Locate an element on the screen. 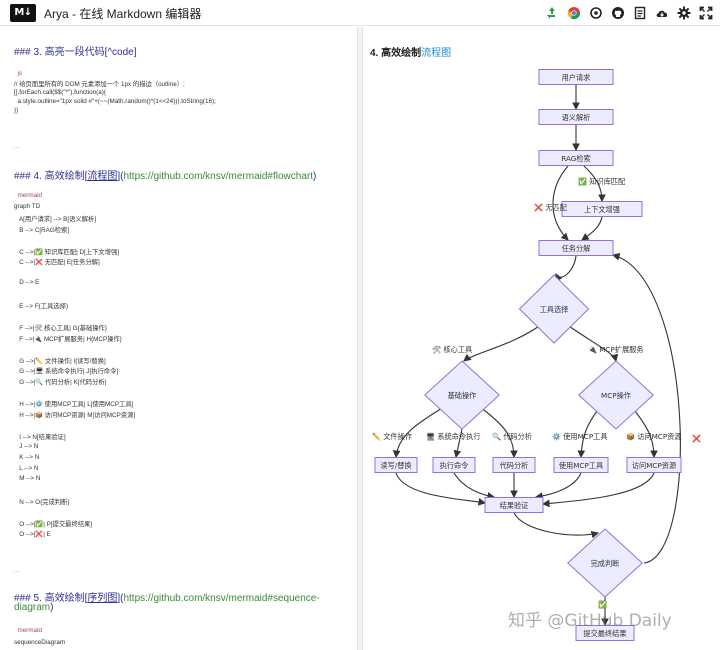  code-line: G -->|🔍 代码分析| K[代码分析] is located at coordinates (60, 383).